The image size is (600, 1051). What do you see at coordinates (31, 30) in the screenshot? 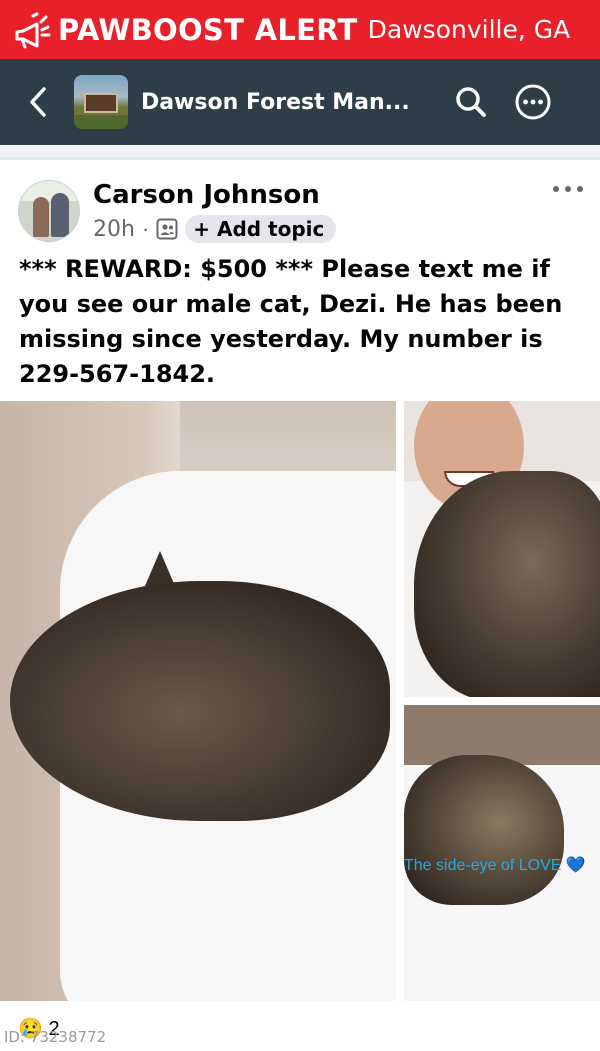
I see `megaphone-icon` at bounding box center [31, 30].